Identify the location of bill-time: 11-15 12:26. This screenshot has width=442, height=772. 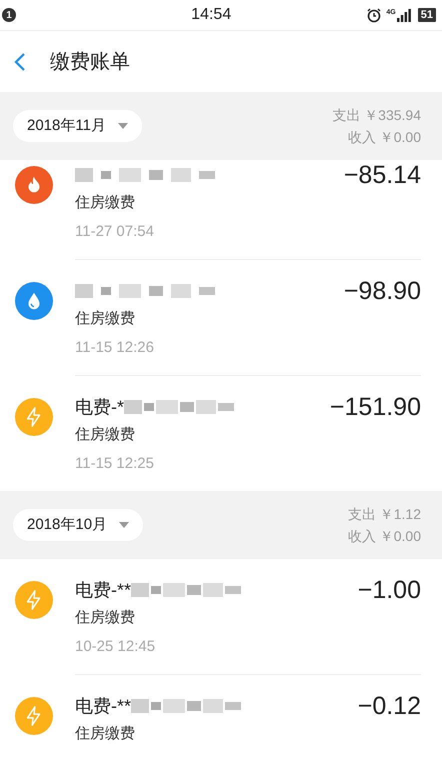
(115, 348).